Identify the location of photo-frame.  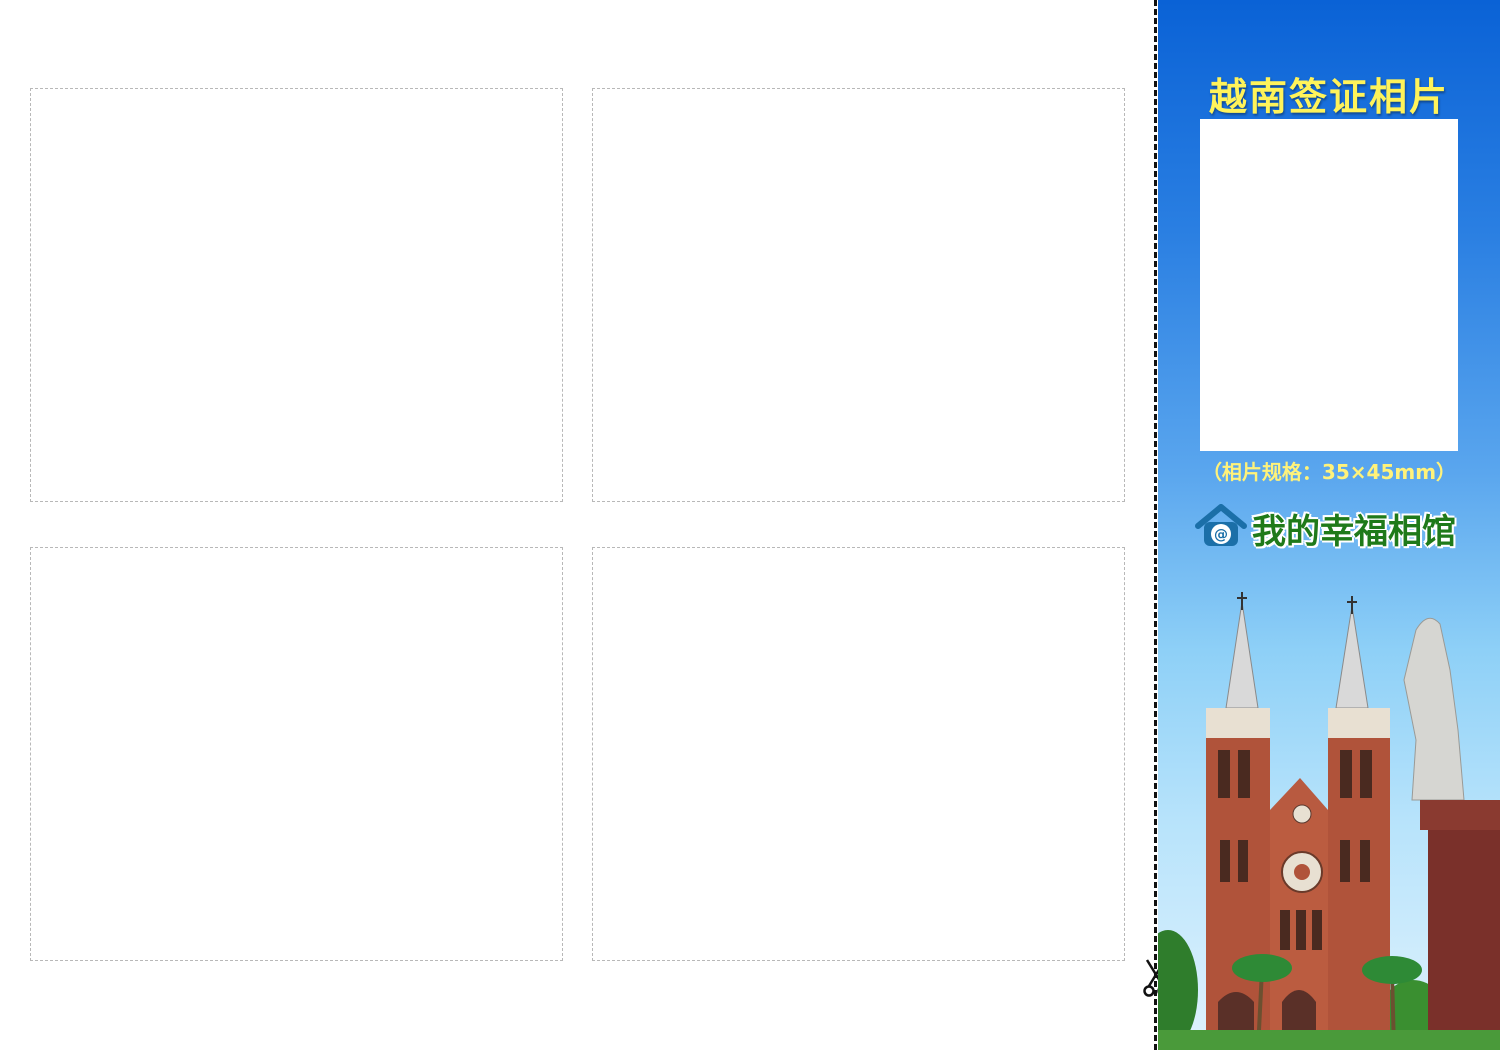
(1329, 285).